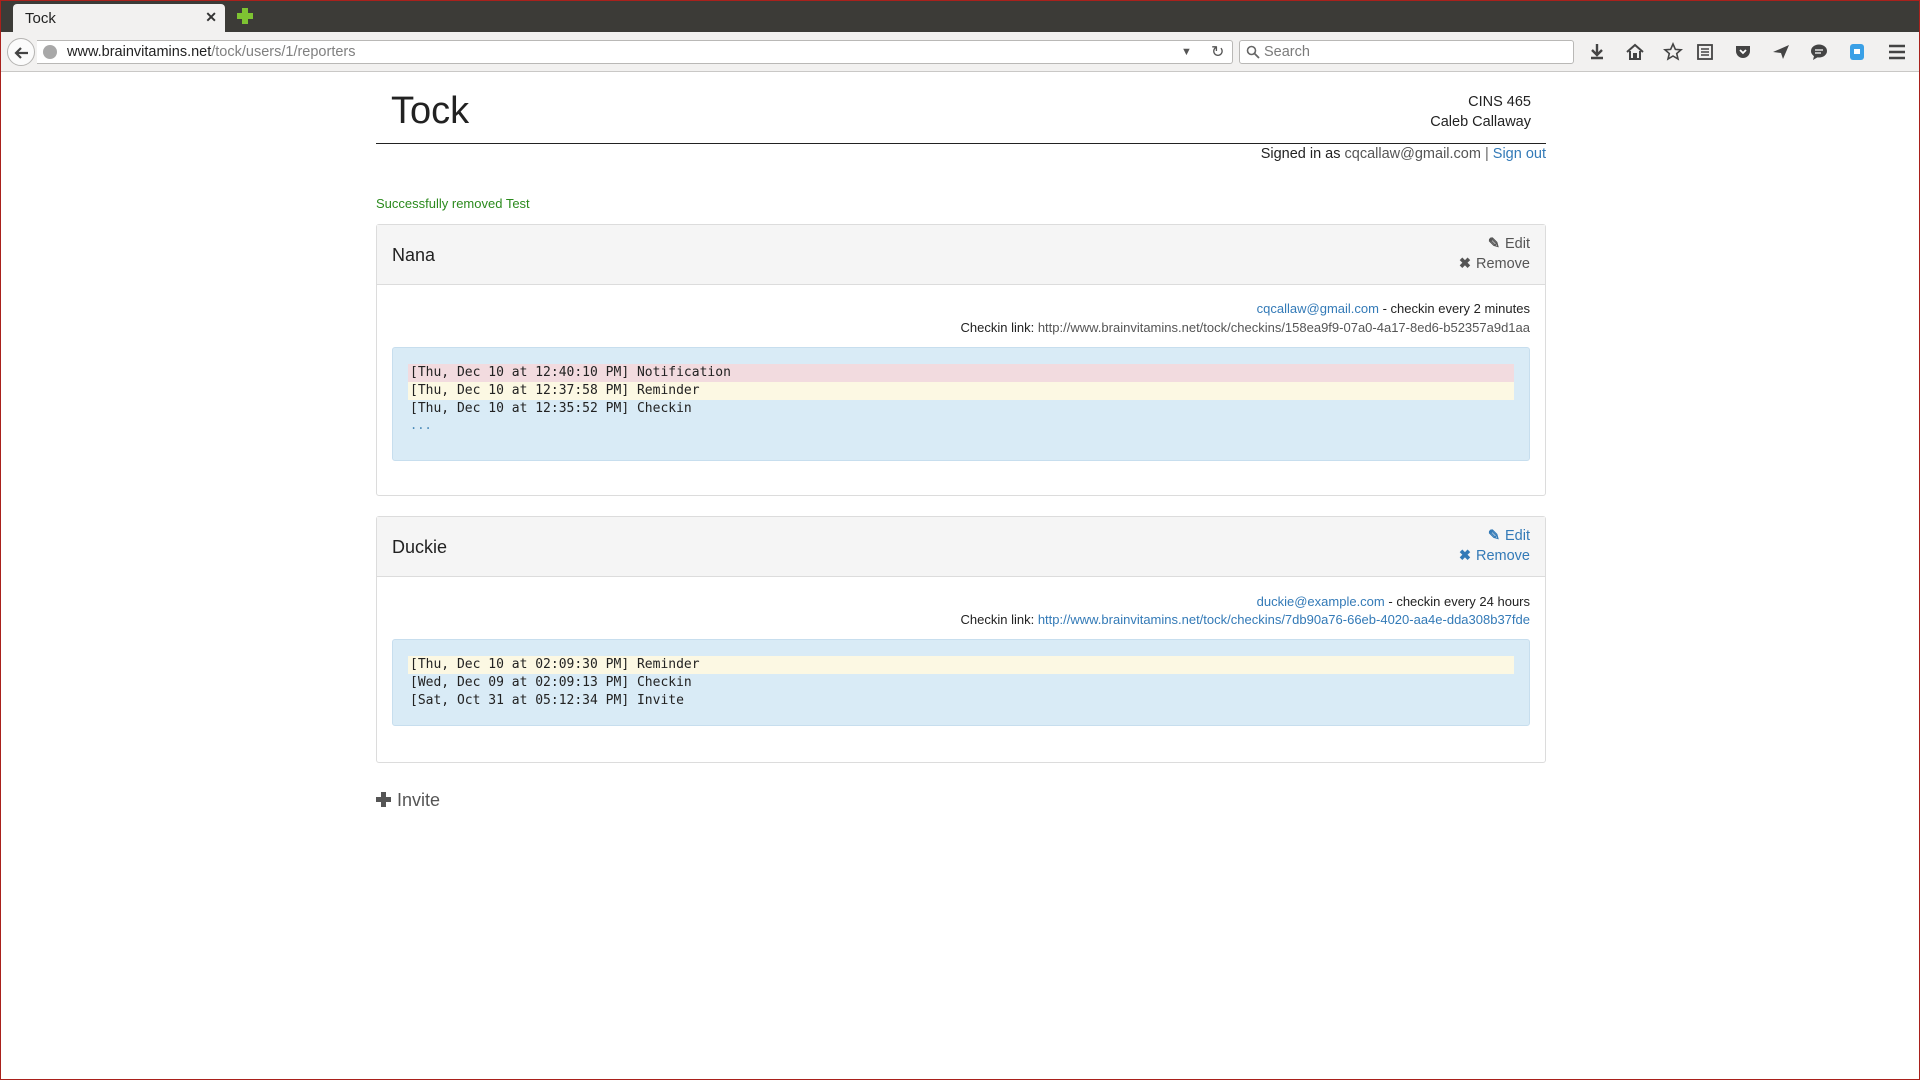 The image size is (1920, 1080). Describe the element at coordinates (1743, 52) in the screenshot. I see `pocket-icon` at that location.